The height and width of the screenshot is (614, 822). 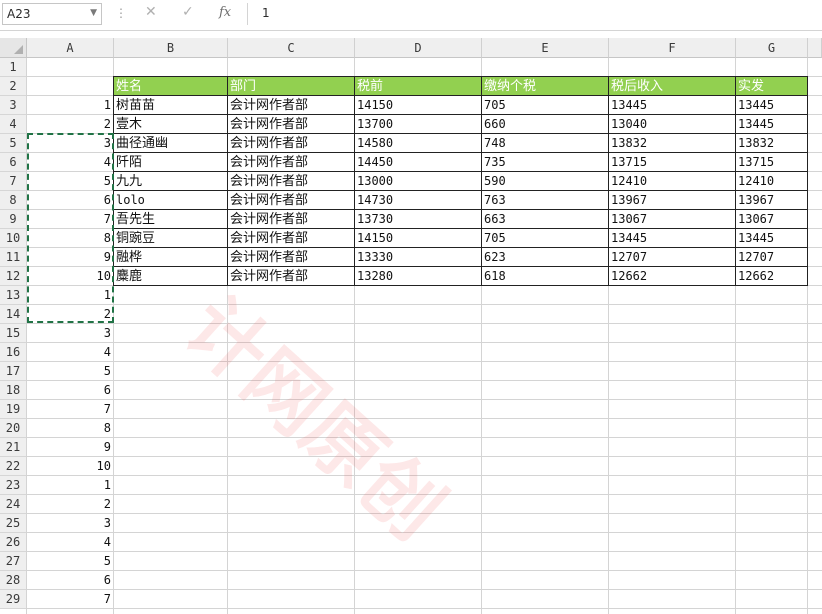 What do you see at coordinates (171, 48) in the screenshot?
I see `column-header-b: B` at bounding box center [171, 48].